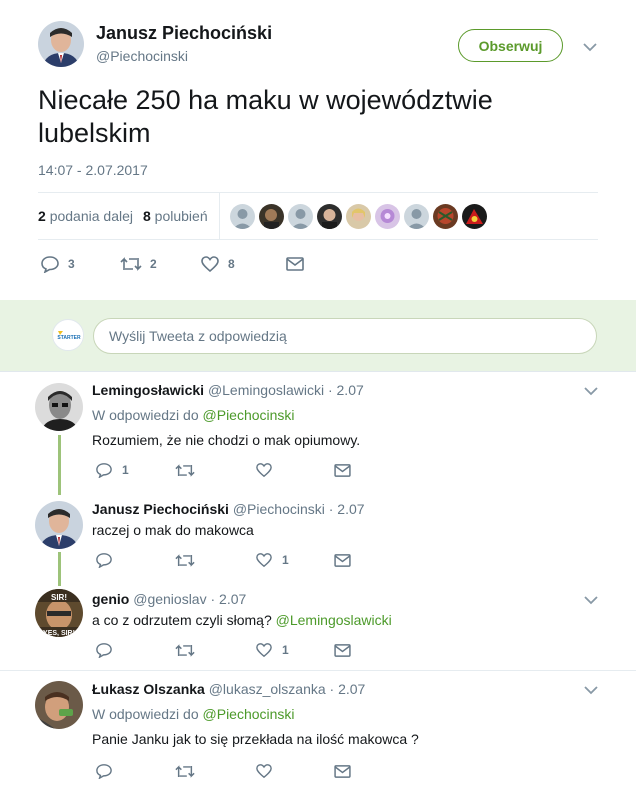 The width and height of the screenshot is (636, 792). Describe the element at coordinates (80, 264) in the screenshot. I see `reply-action: 3` at that location.